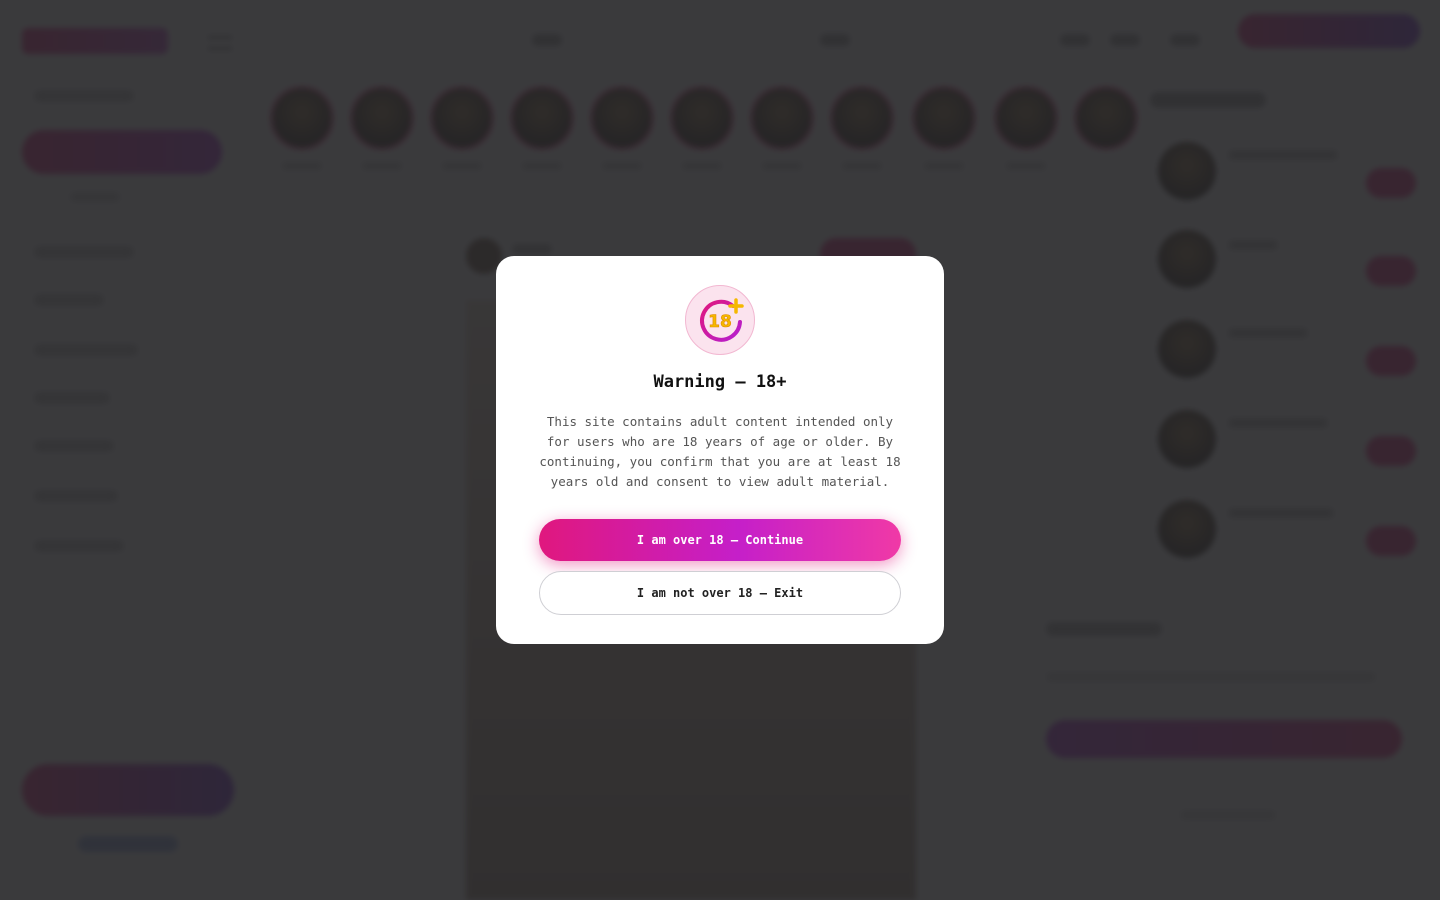 This screenshot has width=1440, height=900. I want to click on adult-18-plus-icon: 18, so click(720, 320).